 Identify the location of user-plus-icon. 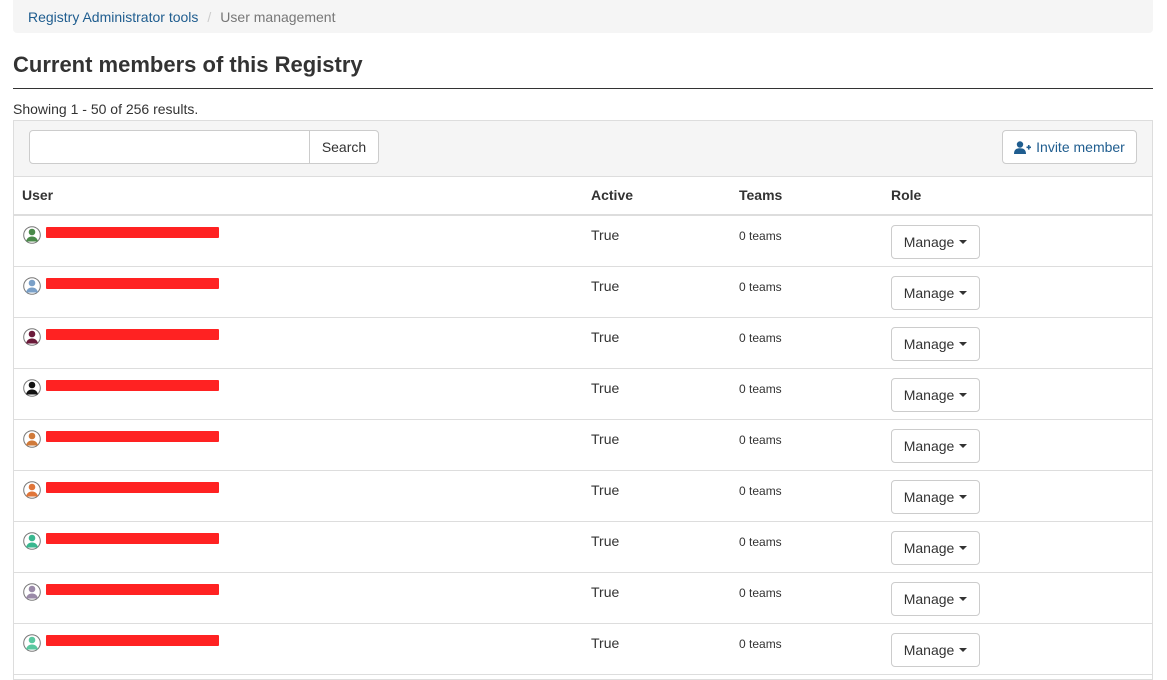
(1023, 147).